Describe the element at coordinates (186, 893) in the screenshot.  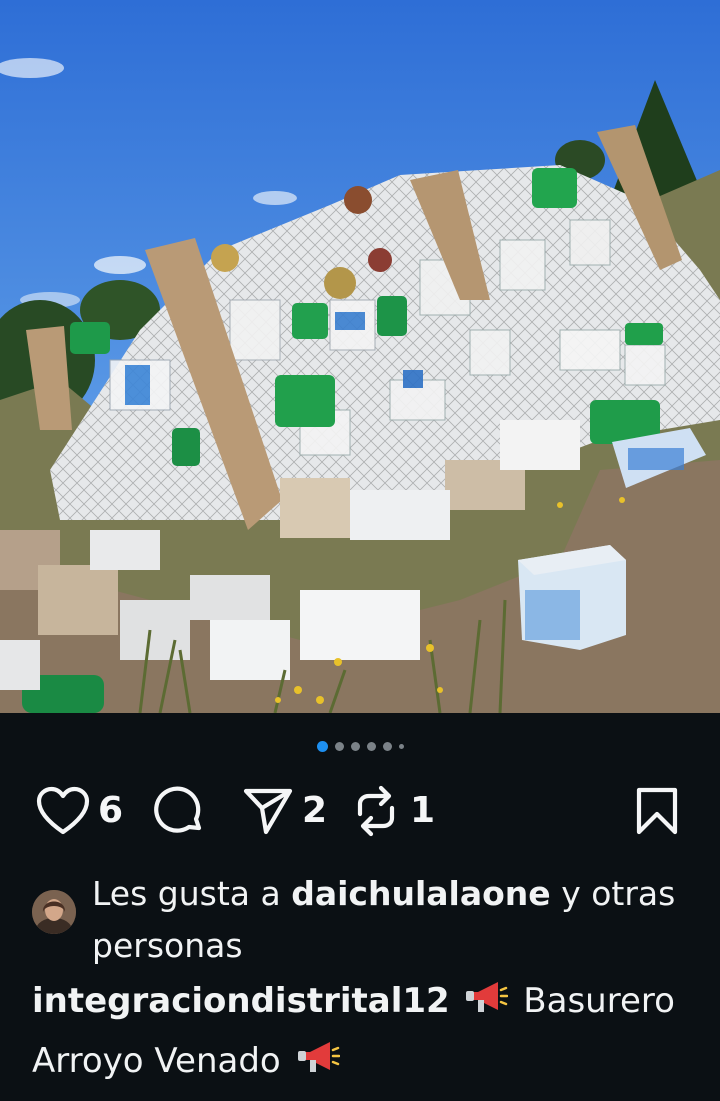
I see `liked-by-prefix: Les gusta a` at that location.